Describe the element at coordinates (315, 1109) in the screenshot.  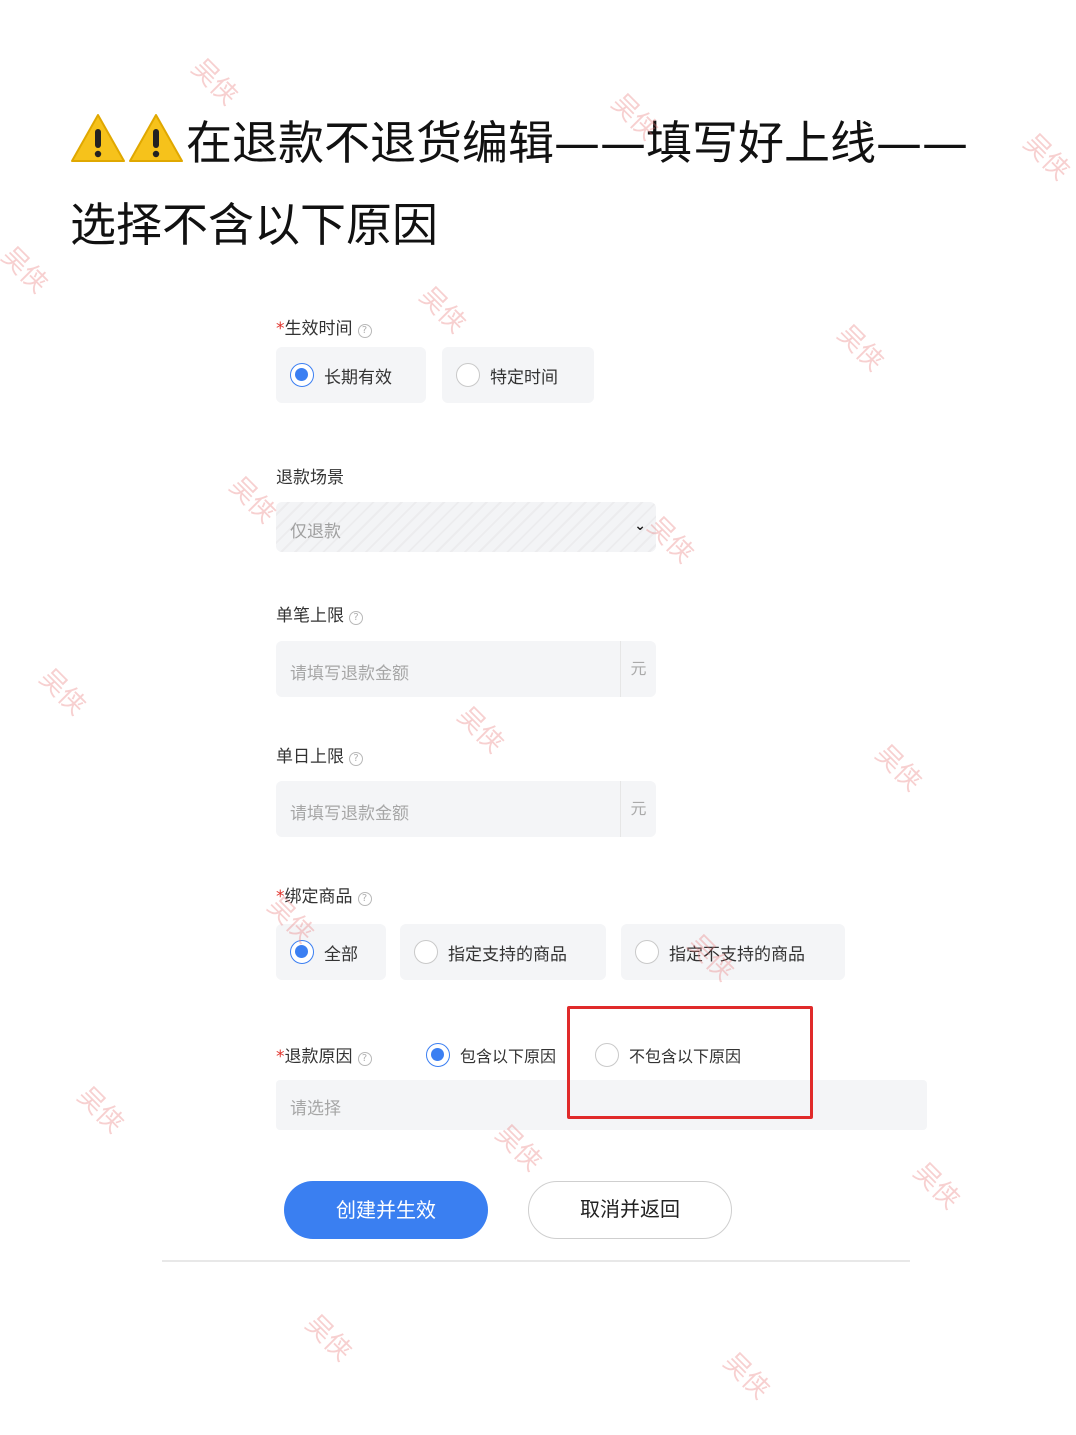
I see `select-placeholder: 请选择` at that location.